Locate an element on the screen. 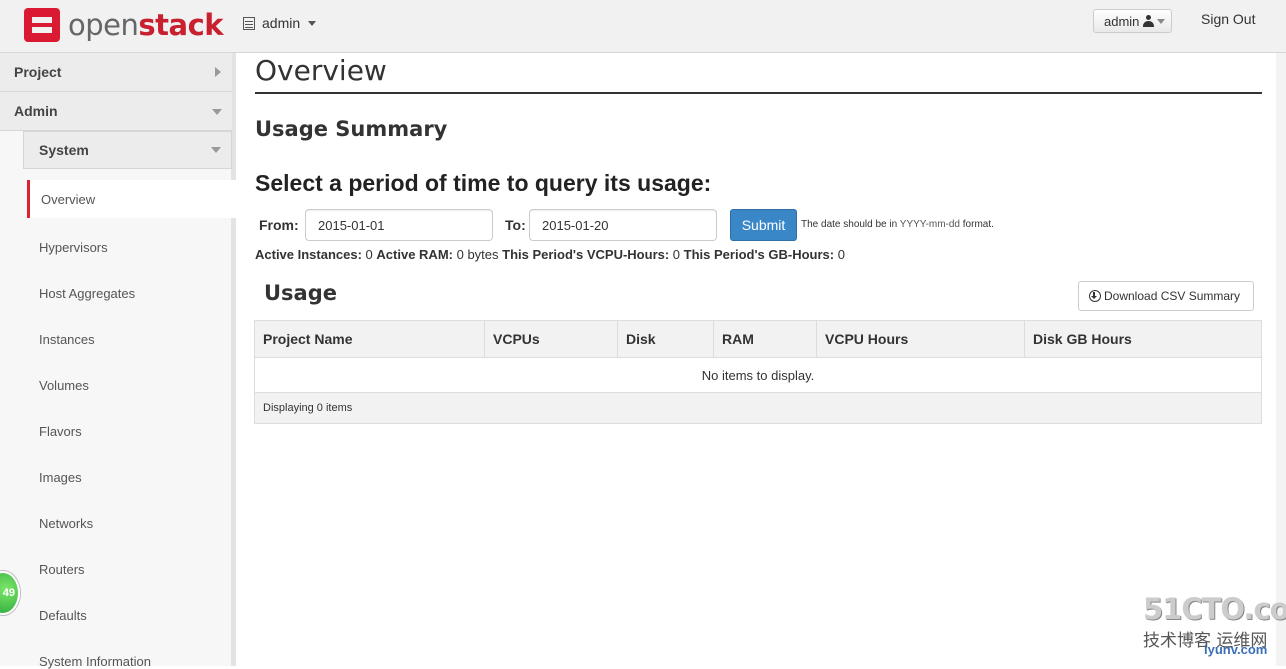 The image size is (1286, 669). sidebar-item-hypervisors: Hypervisors is located at coordinates (73, 247).